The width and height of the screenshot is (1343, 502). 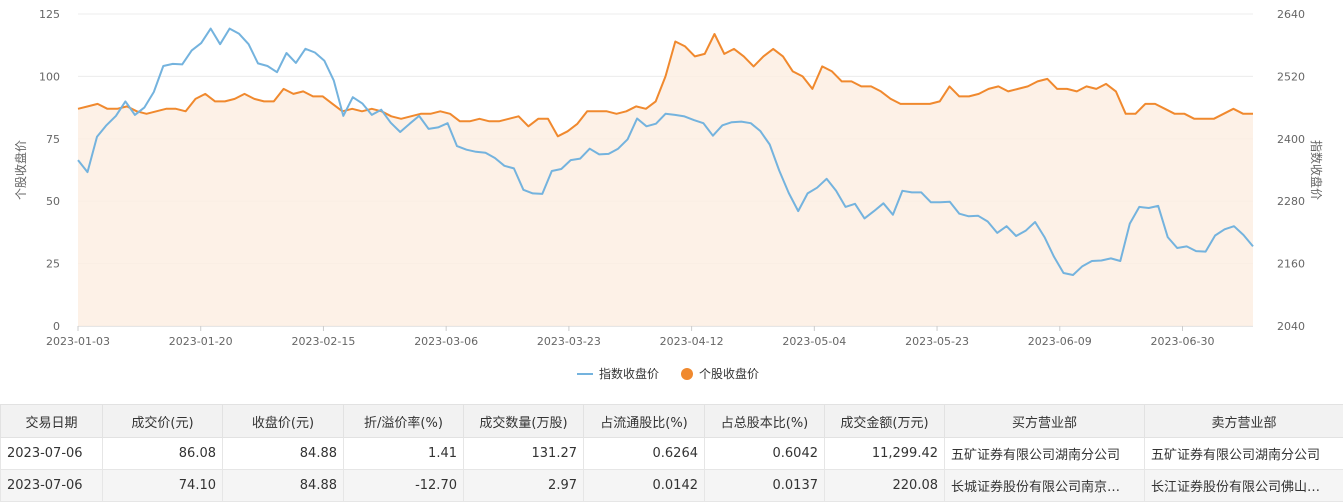 What do you see at coordinates (56, 326) in the screenshot?
I see `y-left-tick-label: 0` at bounding box center [56, 326].